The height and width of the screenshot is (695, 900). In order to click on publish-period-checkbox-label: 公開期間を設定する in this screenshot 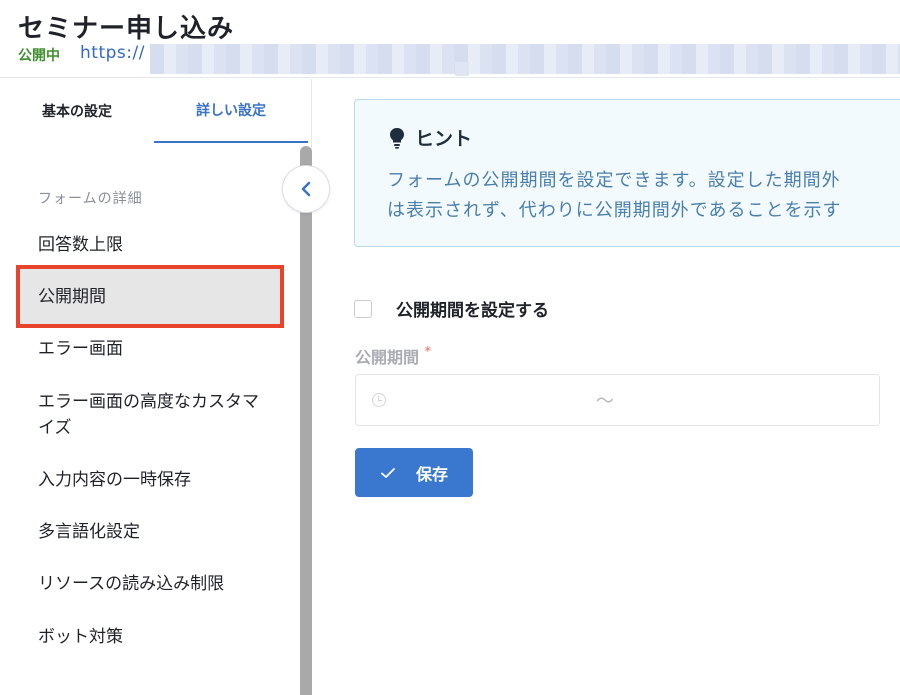, I will do `click(472, 308)`.